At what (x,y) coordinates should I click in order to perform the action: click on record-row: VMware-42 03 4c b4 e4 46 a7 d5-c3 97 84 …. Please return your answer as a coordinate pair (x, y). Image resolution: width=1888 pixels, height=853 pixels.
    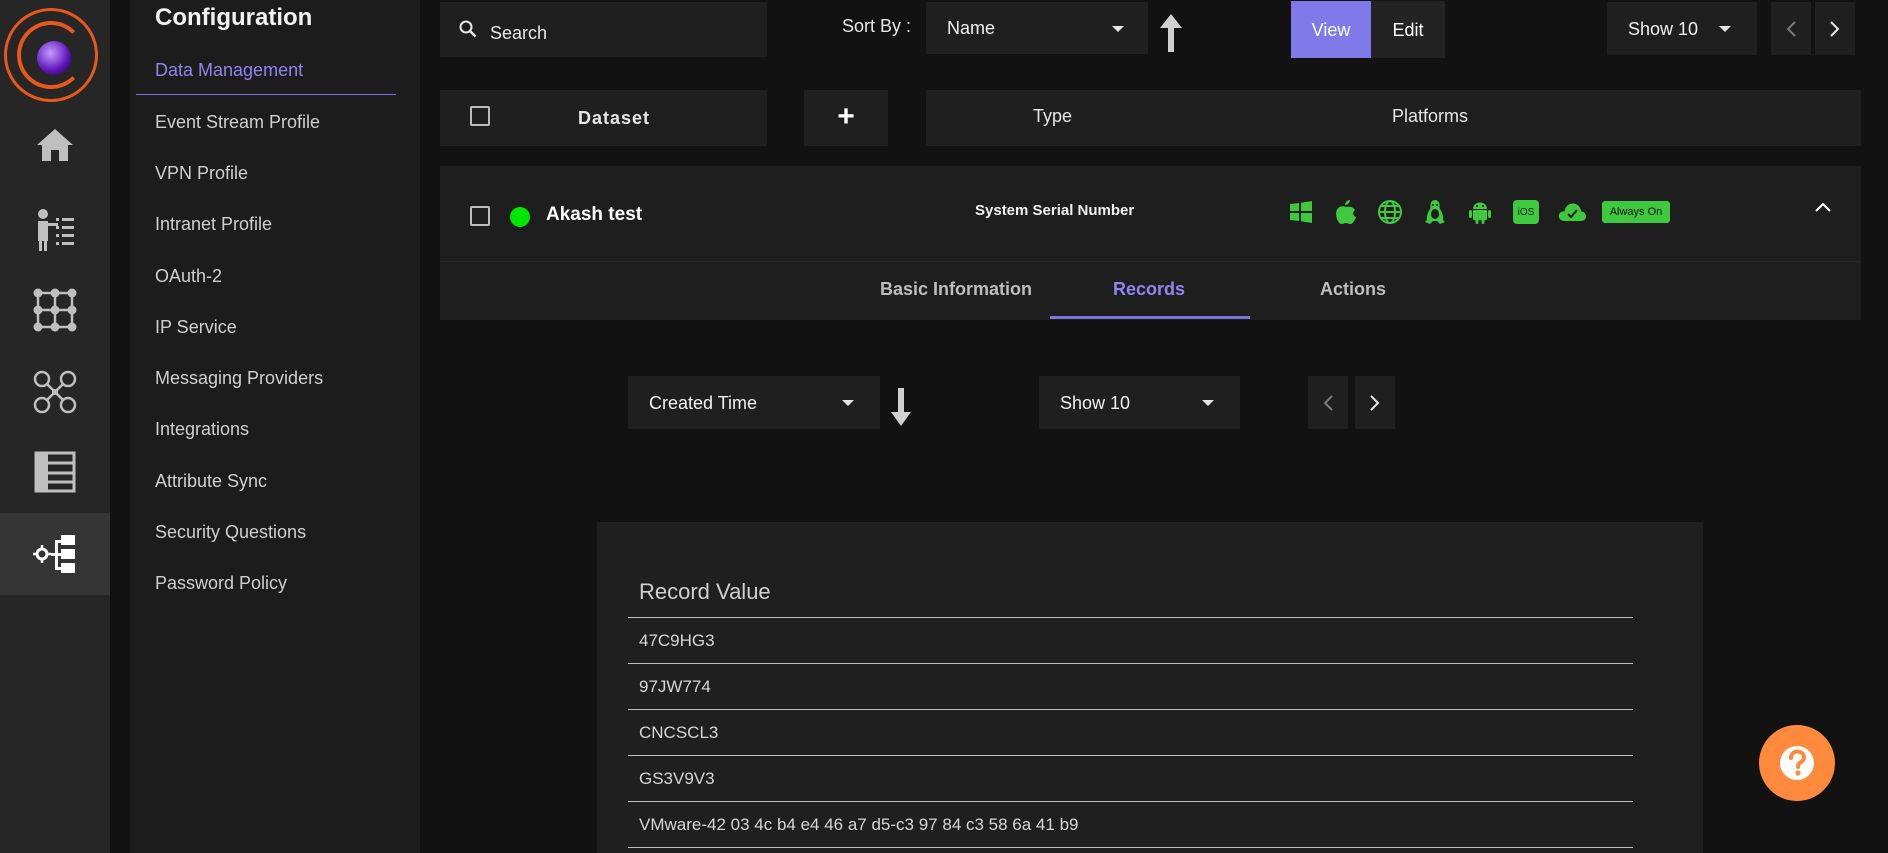
    Looking at the image, I should click on (1130, 825).